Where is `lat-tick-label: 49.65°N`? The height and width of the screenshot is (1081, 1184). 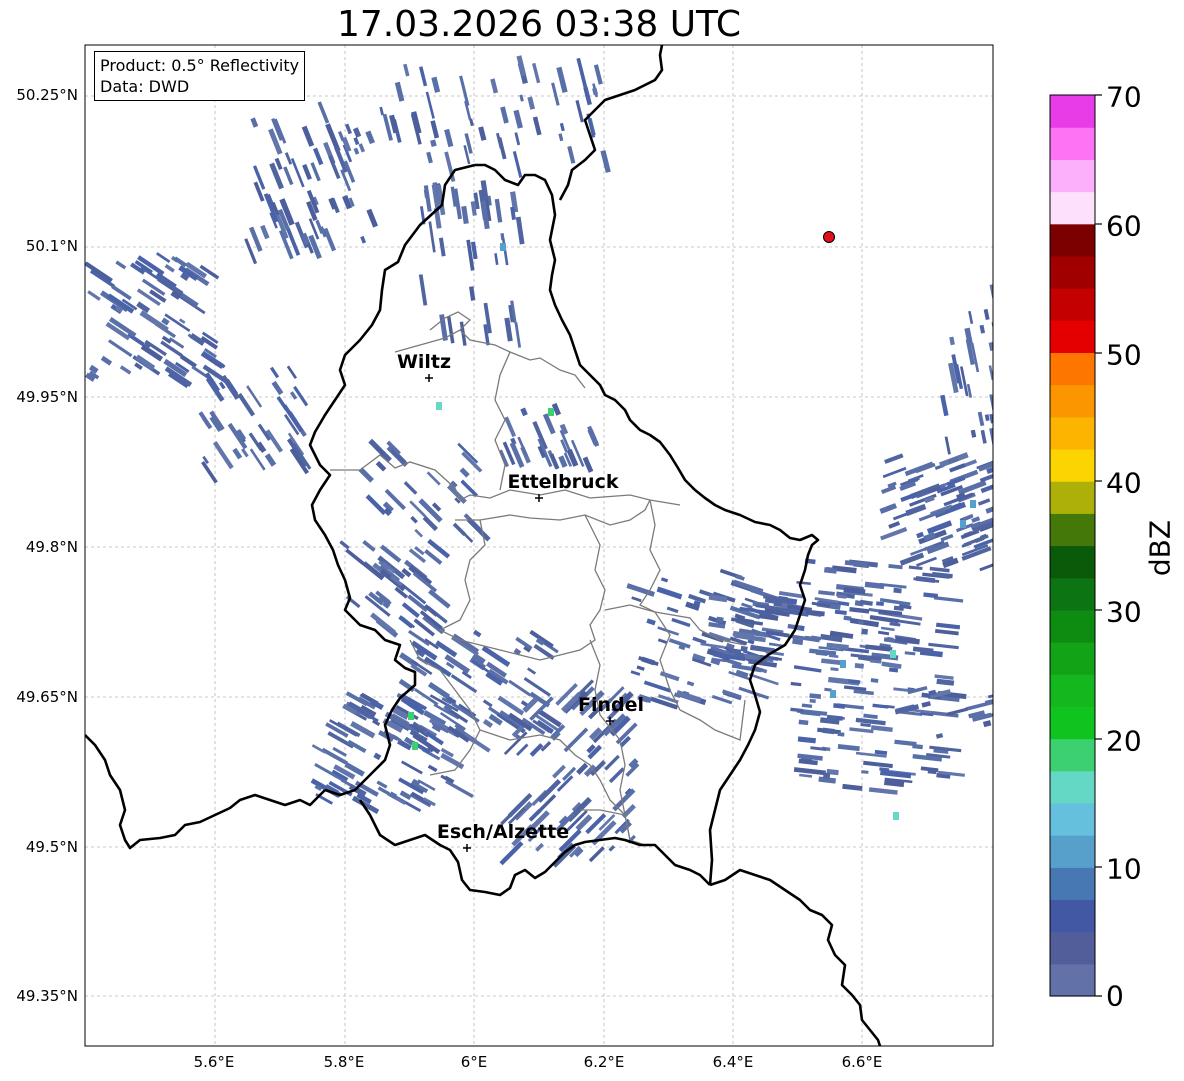
lat-tick-label: 49.65°N is located at coordinates (47, 697).